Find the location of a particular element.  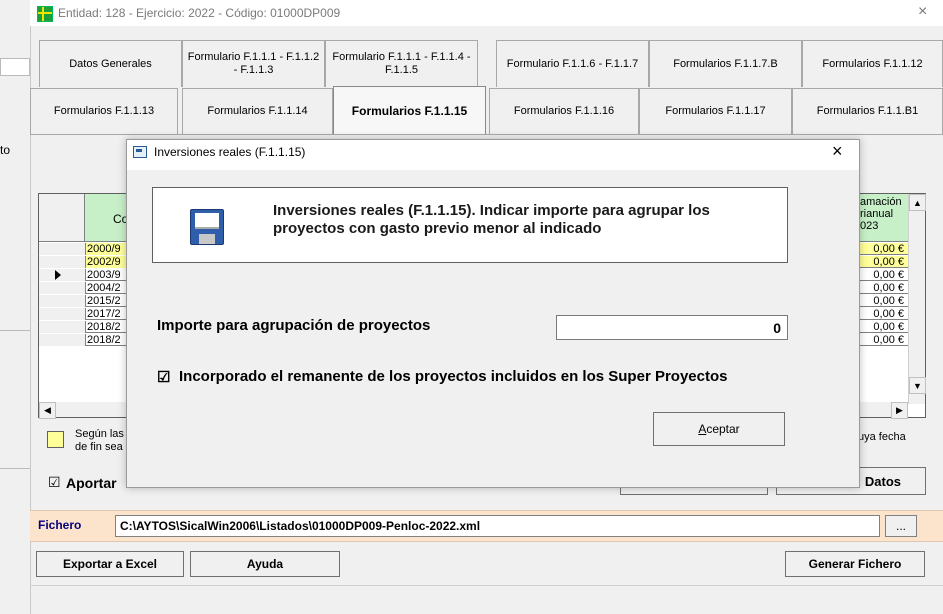

scroll-down-icon: ▼ is located at coordinates (917, 385).